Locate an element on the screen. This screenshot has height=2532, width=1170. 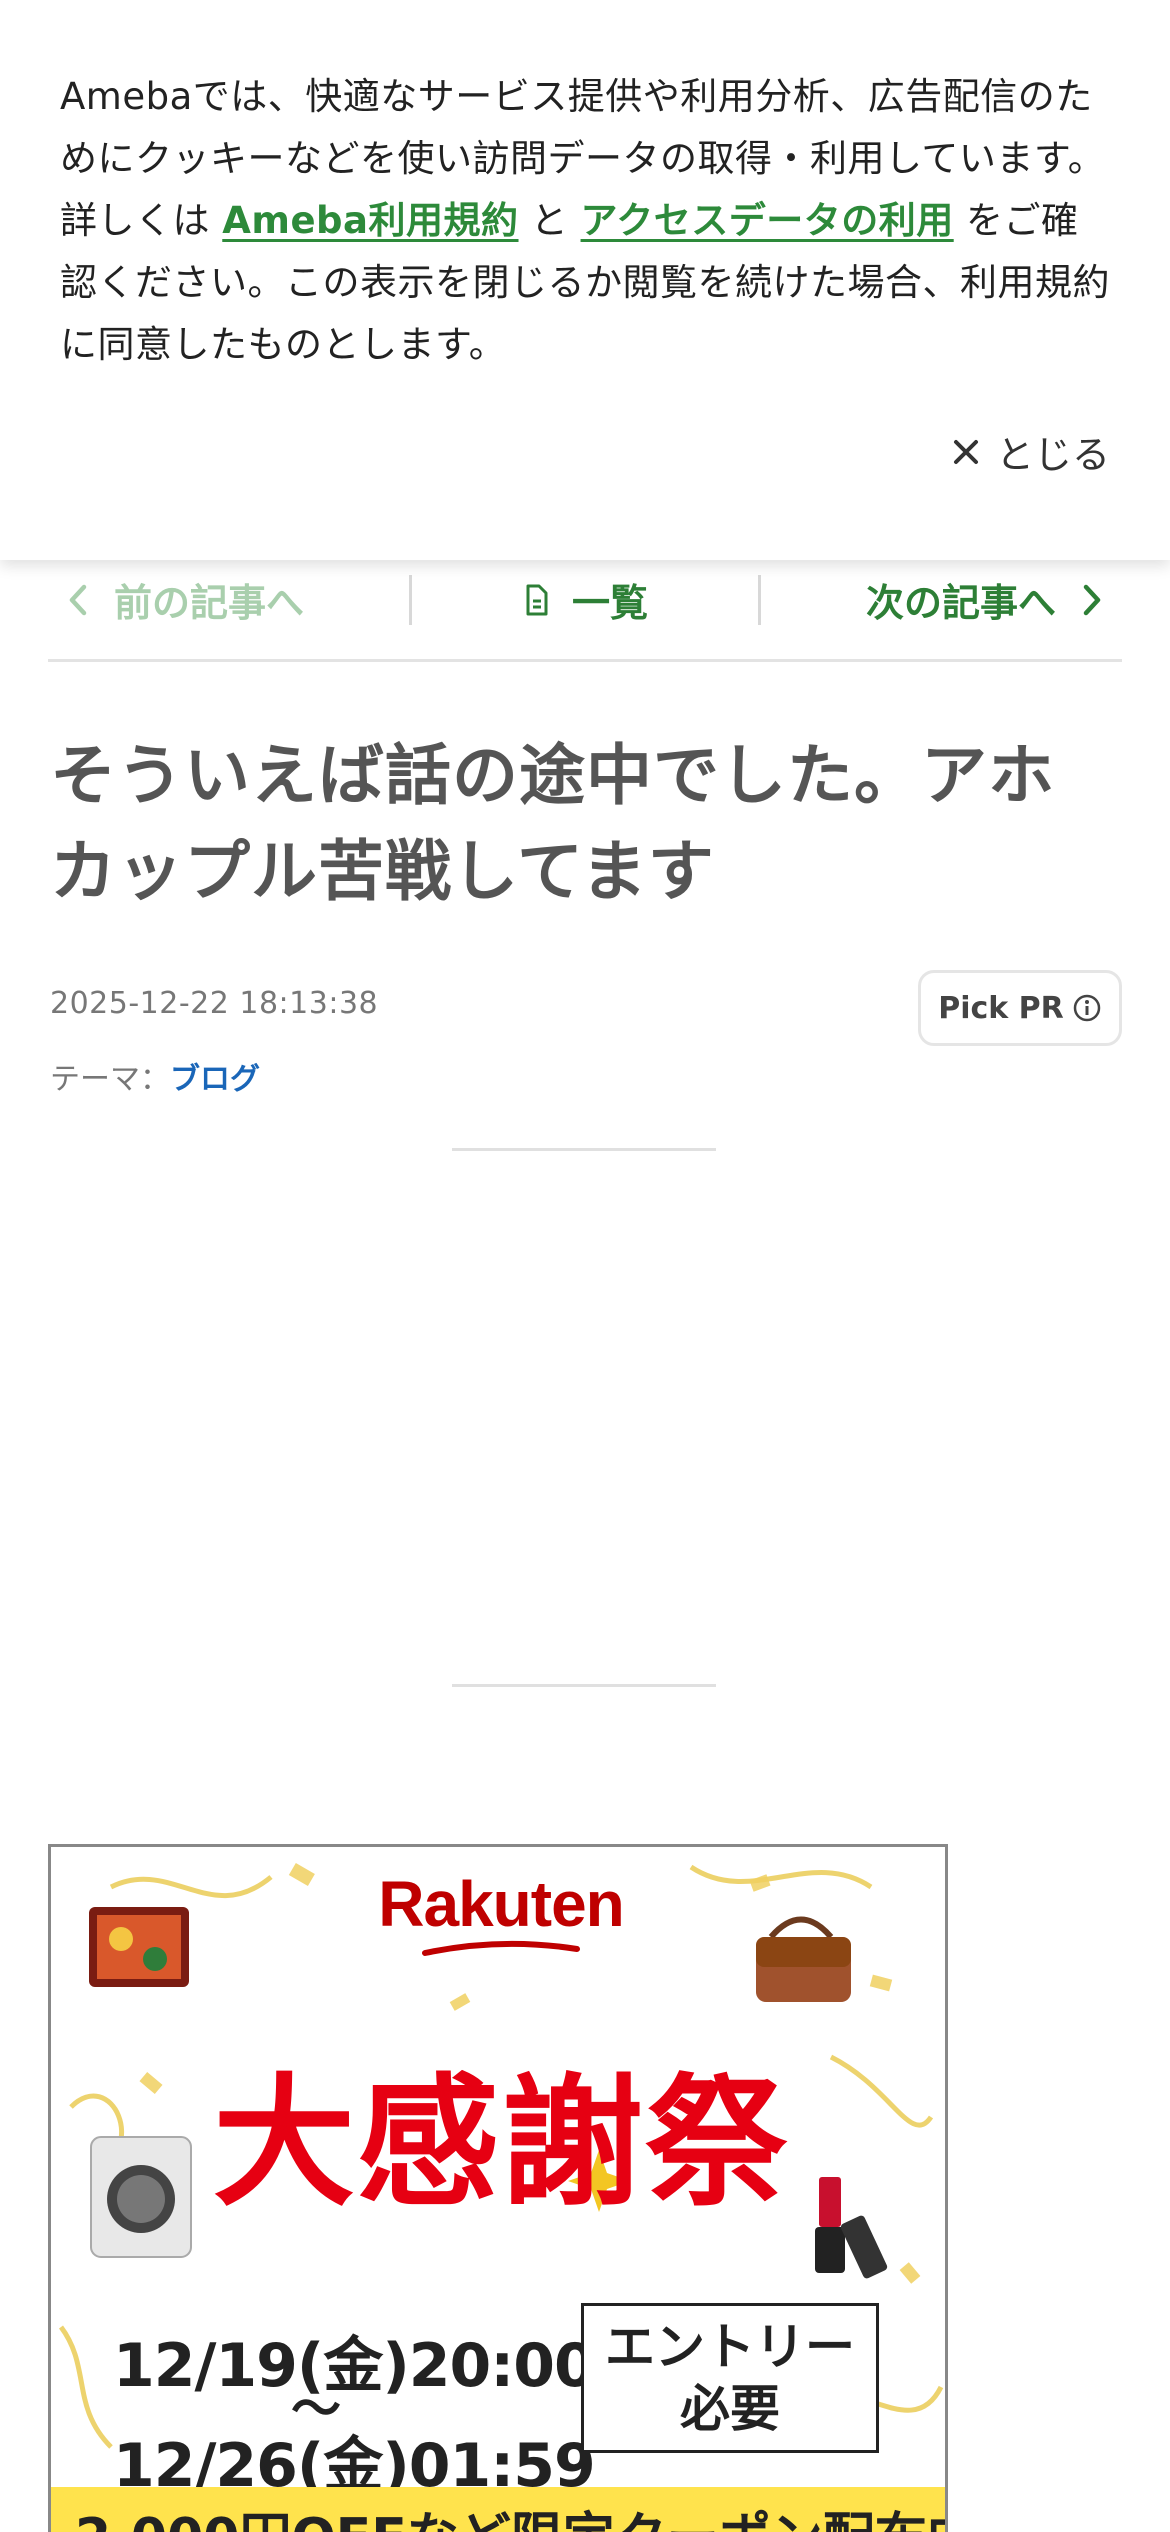
ad-headline: 大感謝祭 is located at coordinates (501, 2143).